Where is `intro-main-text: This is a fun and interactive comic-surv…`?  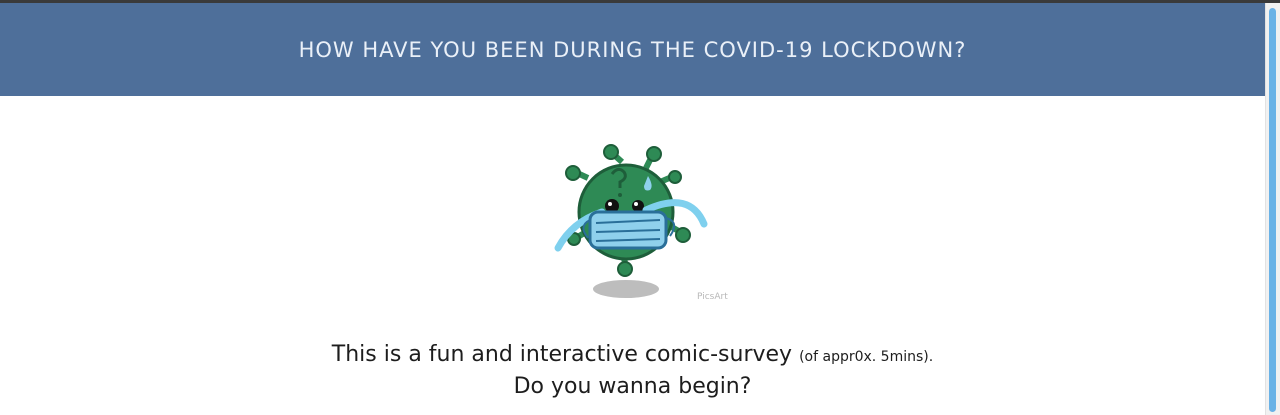 intro-main-text: This is a fun and interactive comic-surv… is located at coordinates (562, 354).